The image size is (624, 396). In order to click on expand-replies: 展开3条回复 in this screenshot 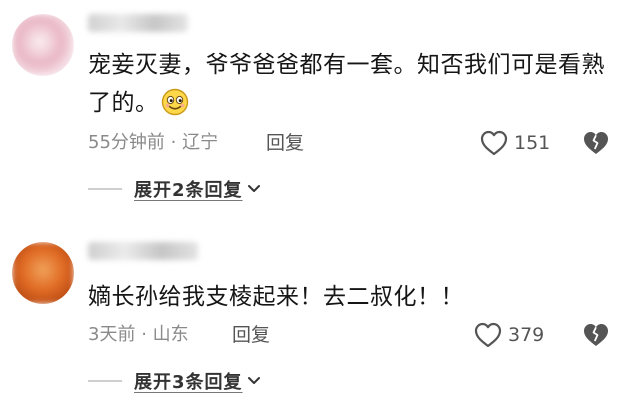, I will do `click(174, 381)`.